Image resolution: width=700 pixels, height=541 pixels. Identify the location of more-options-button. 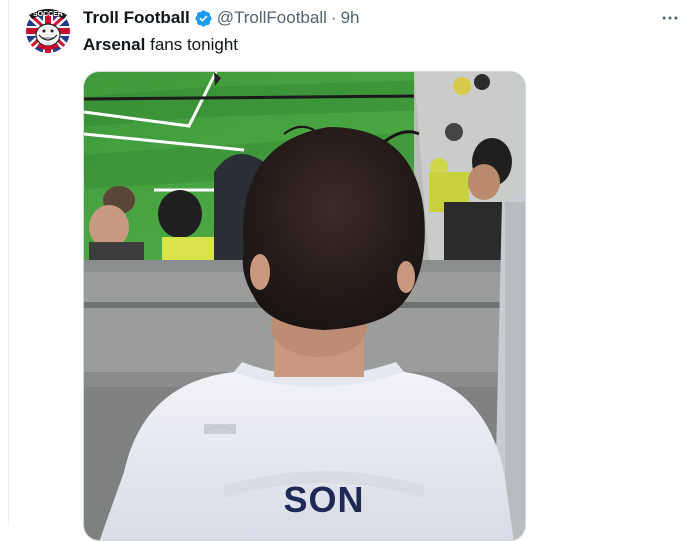
(670, 18).